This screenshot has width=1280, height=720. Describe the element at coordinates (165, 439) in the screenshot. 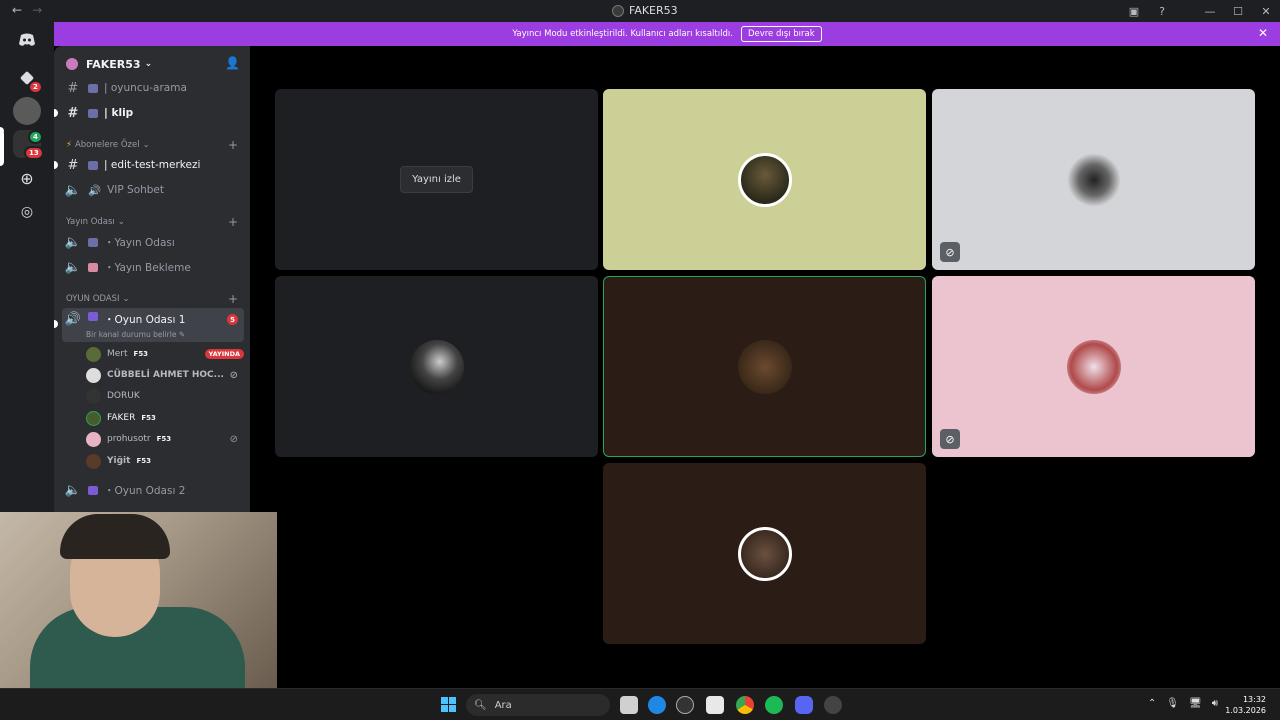

I see `voice-user: prohusotr F53 ⊘` at that location.